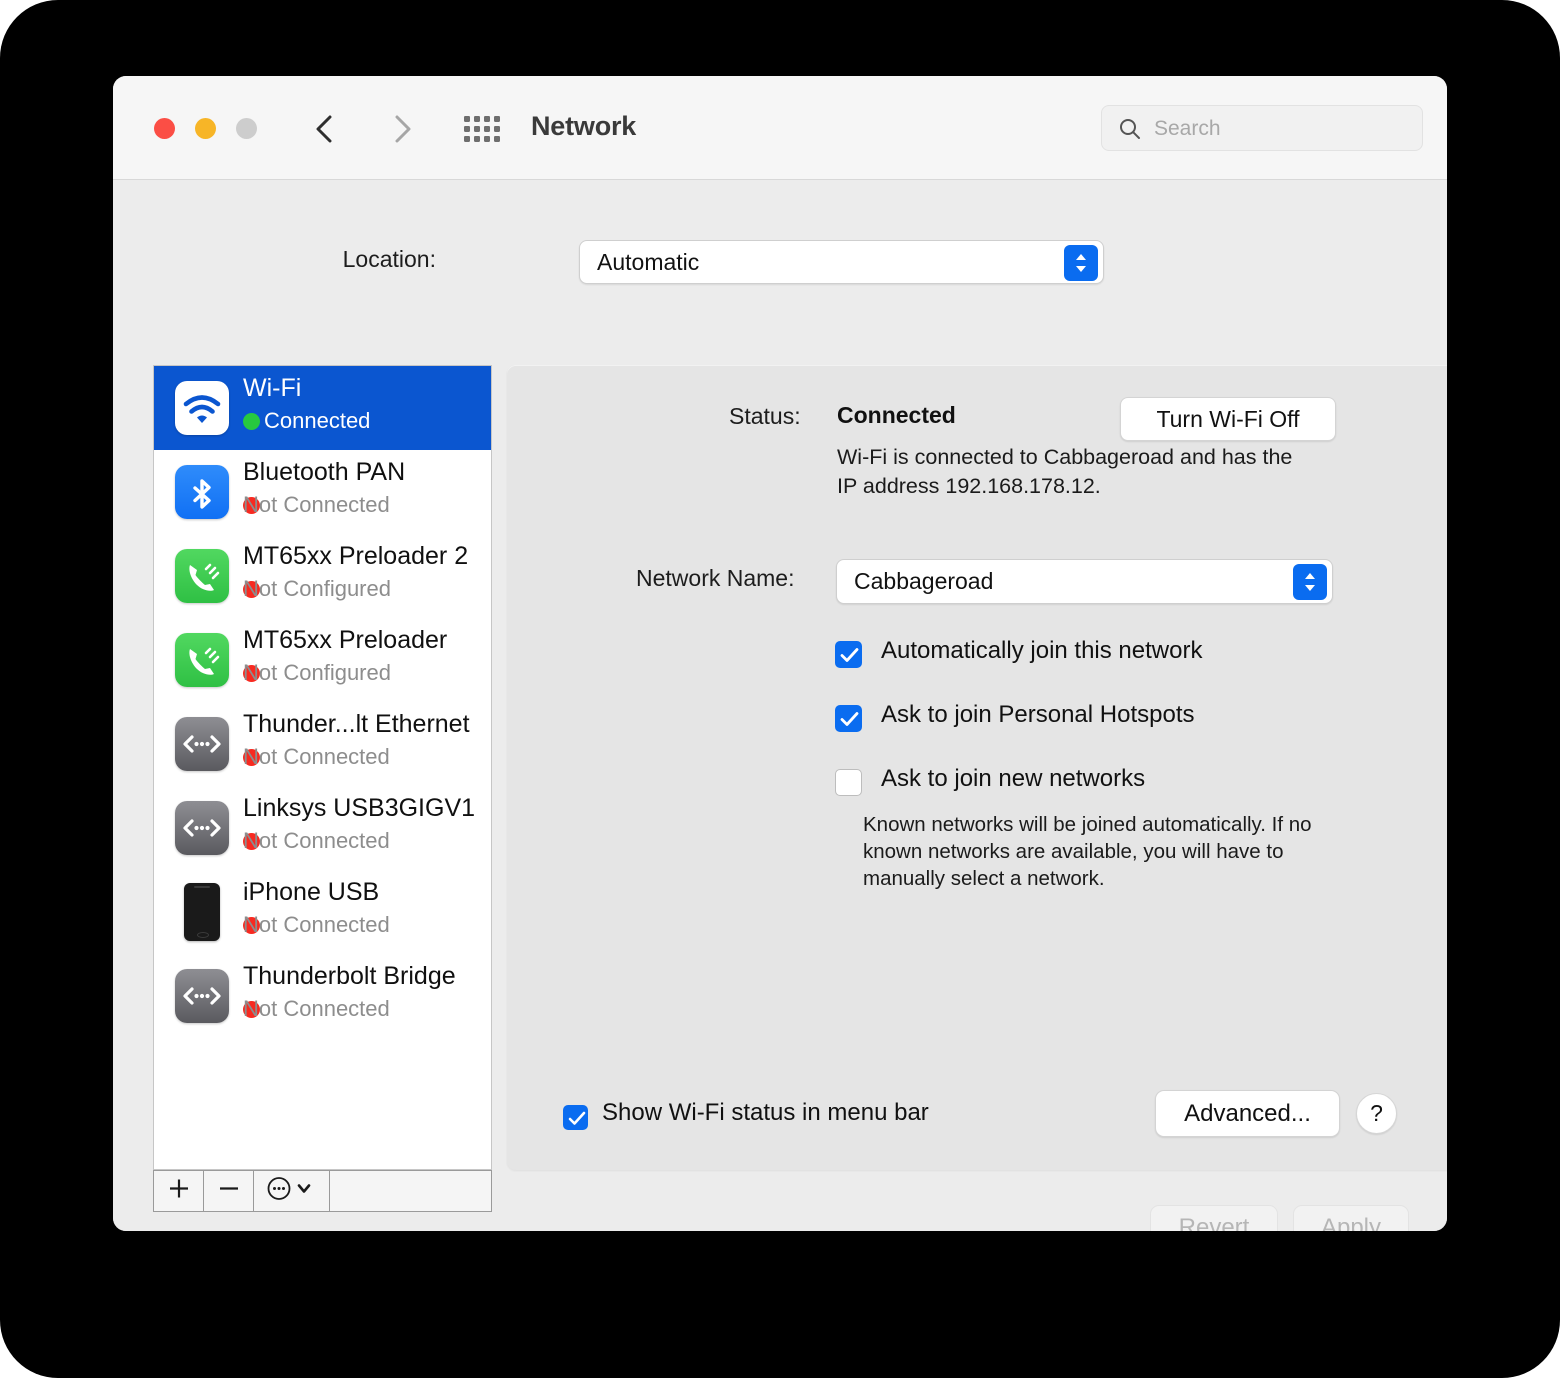  What do you see at coordinates (765, 416) in the screenshot?
I see `status-label: Status:` at bounding box center [765, 416].